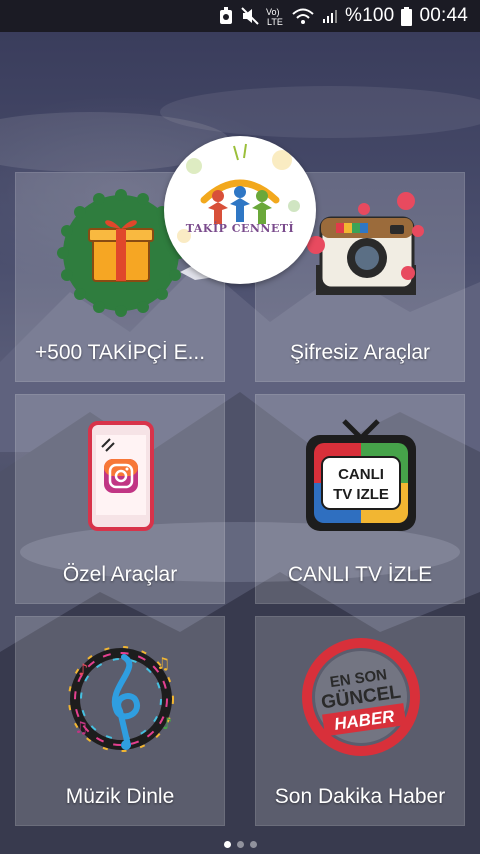 Image resolution: width=480 pixels, height=854 pixels. Describe the element at coordinates (361, 494) in the screenshot. I see `tv-text-line2: TV IZLE` at that location.